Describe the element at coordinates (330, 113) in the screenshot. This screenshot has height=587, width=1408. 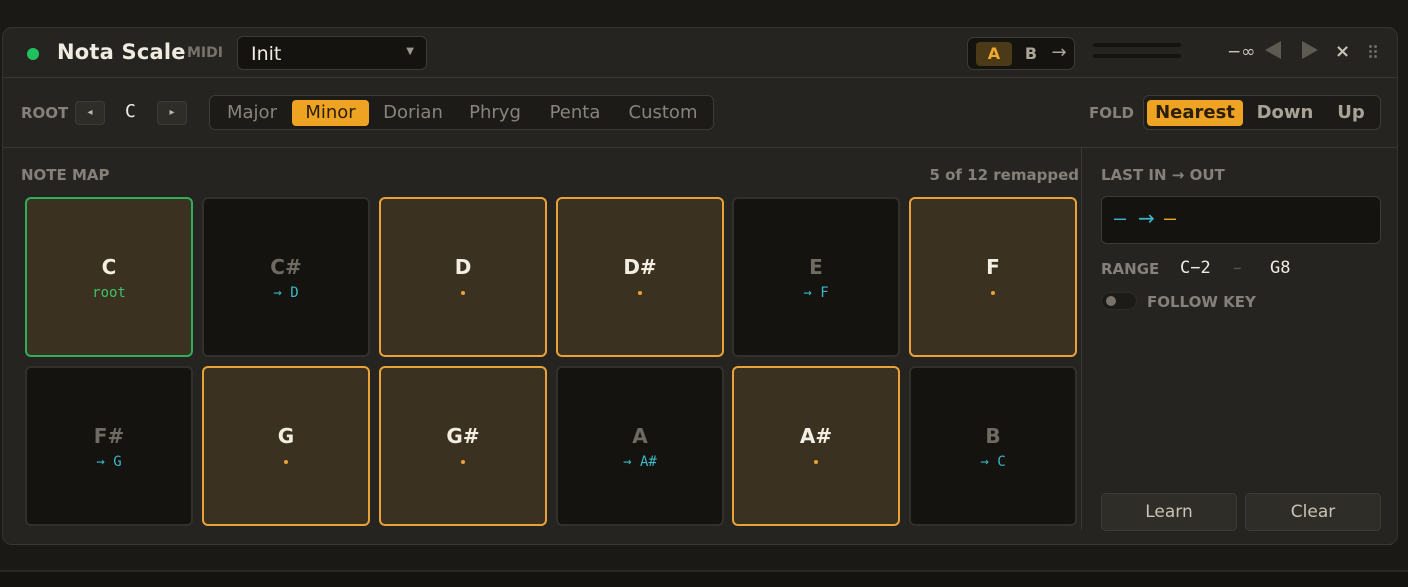
I see `scale-option-minor: Minor` at that location.